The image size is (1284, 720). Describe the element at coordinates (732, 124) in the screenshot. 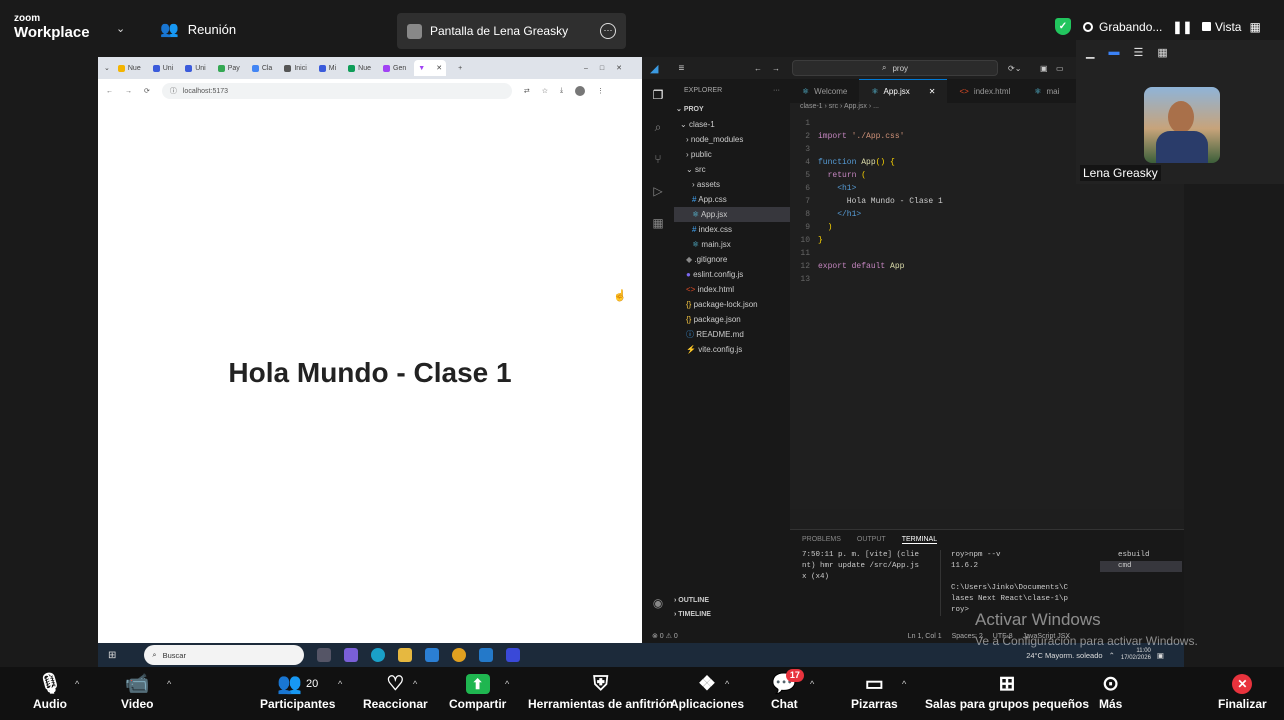

I see `file-tree-item: ⌄ clase-1` at that location.